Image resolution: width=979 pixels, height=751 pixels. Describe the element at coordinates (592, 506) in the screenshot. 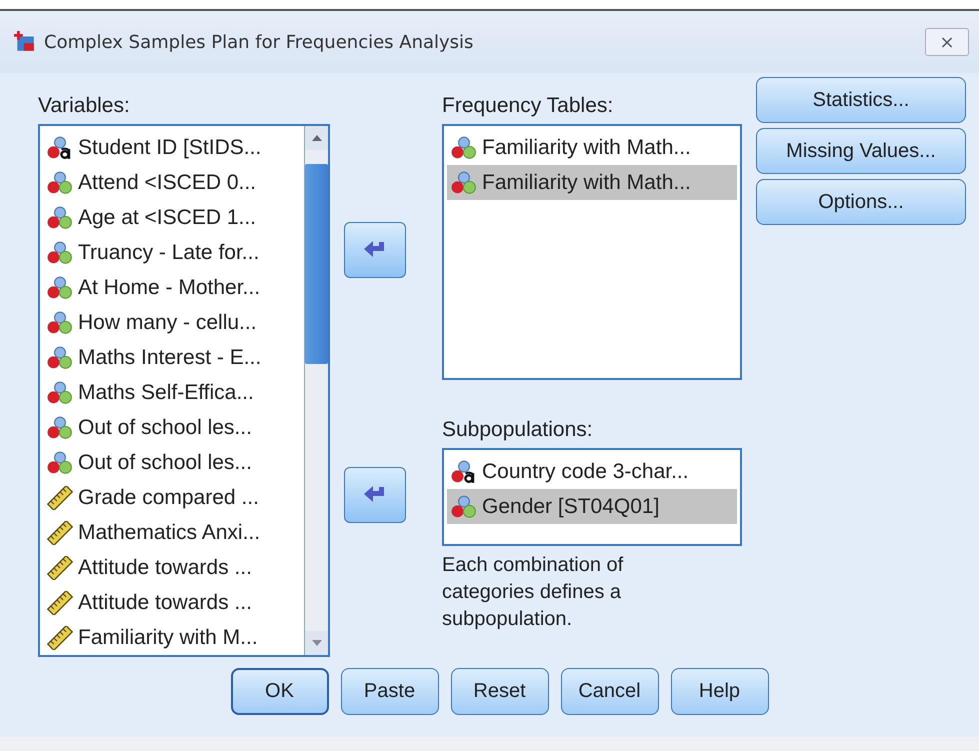

I see `list-item: Gender [ST04Q01]` at that location.